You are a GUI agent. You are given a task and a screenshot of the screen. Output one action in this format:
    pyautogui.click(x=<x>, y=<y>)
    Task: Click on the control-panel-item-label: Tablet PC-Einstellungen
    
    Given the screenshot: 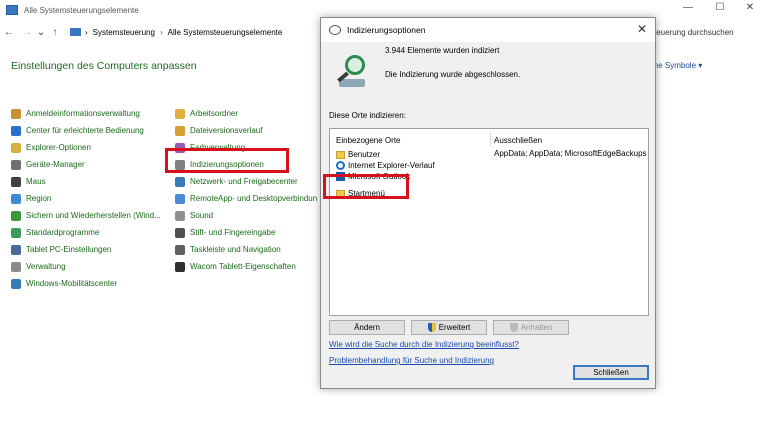 What is the action you would take?
    pyautogui.click(x=69, y=249)
    